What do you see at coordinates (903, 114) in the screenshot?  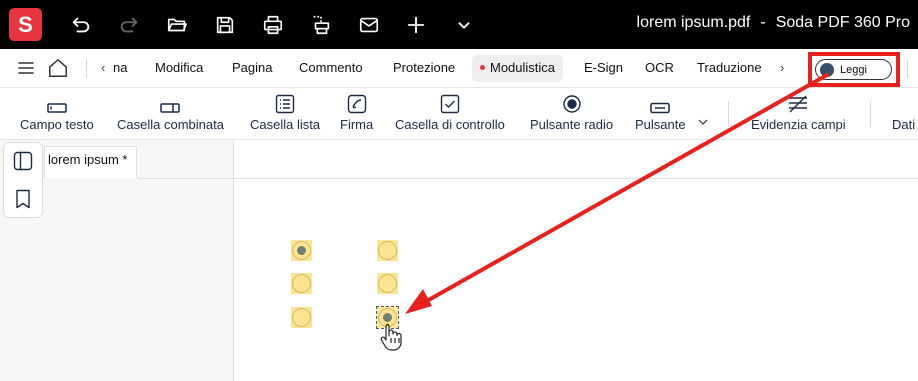 I see `data-tool: Dati` at bounding box center [903, 114].